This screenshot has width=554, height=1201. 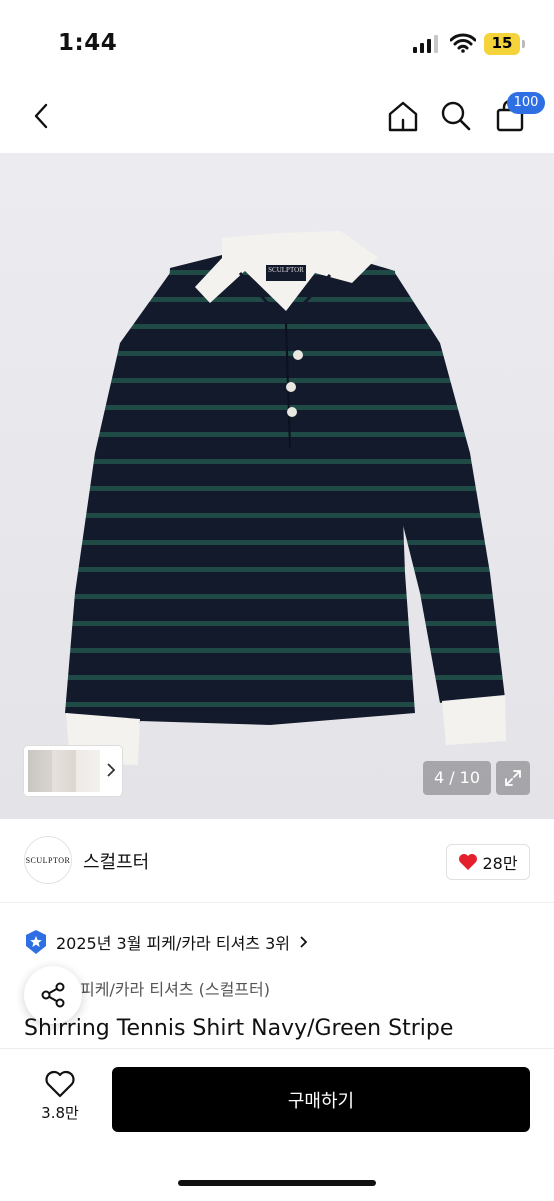 I want to click on battery-icon: 15, so click(x=502, y=44).